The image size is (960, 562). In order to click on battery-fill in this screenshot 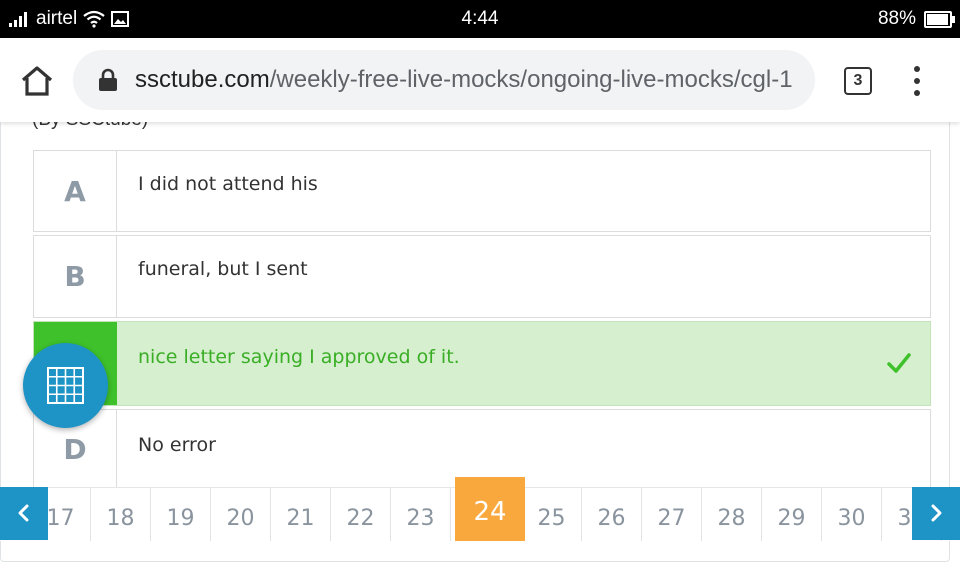, I will do `click(938, 19)`.